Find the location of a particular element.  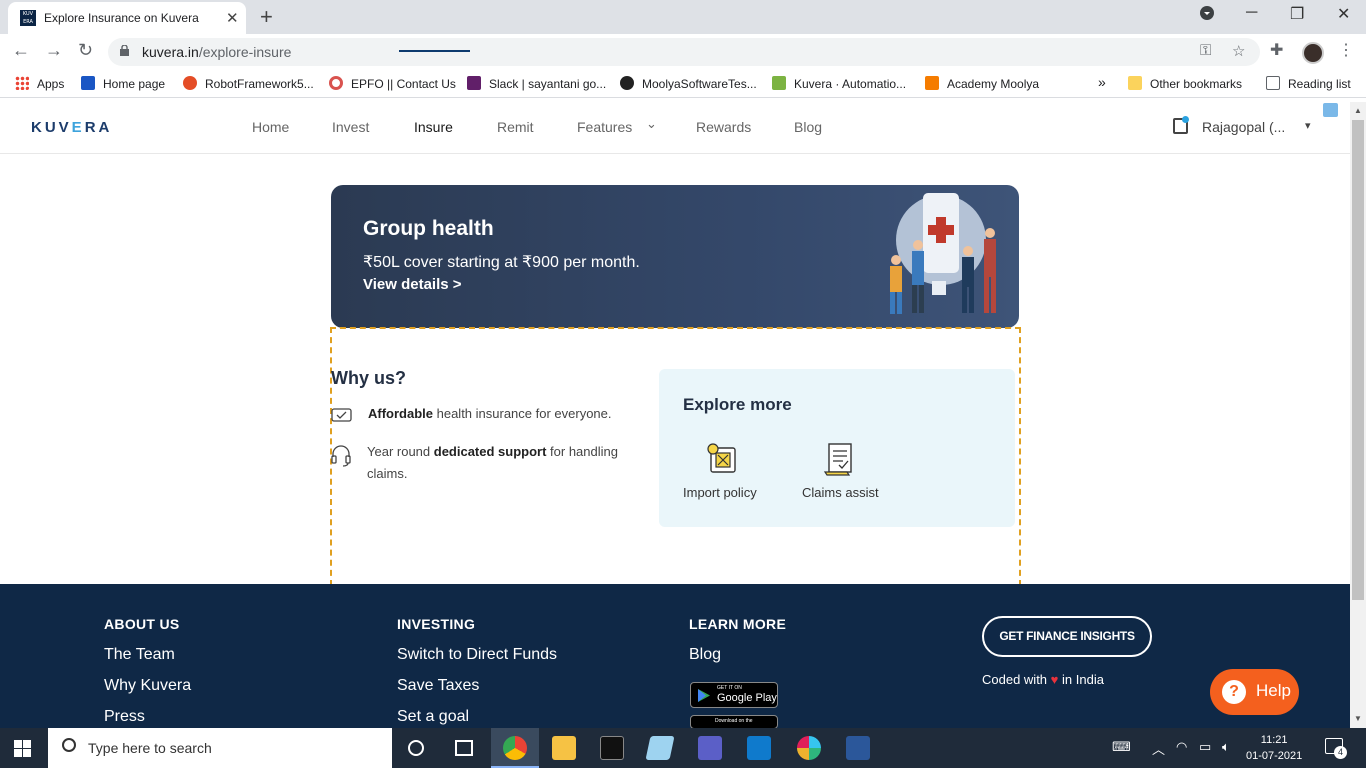

bookmark-home-page: Home page is located at coordinates (123, 83).